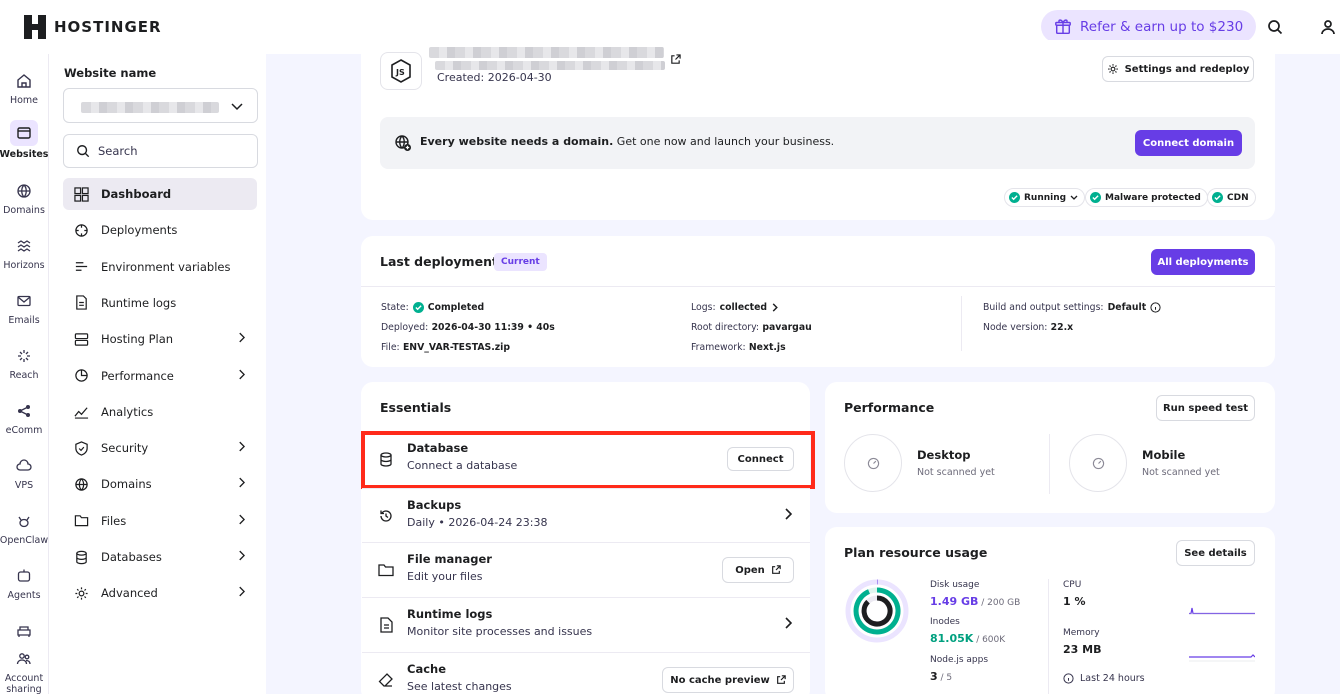 The image size is (1340, 694). Describe the element at coordinates (24, 528) in the screenshot. I see `rail-item-openclaw: OpenClaw` at that location.